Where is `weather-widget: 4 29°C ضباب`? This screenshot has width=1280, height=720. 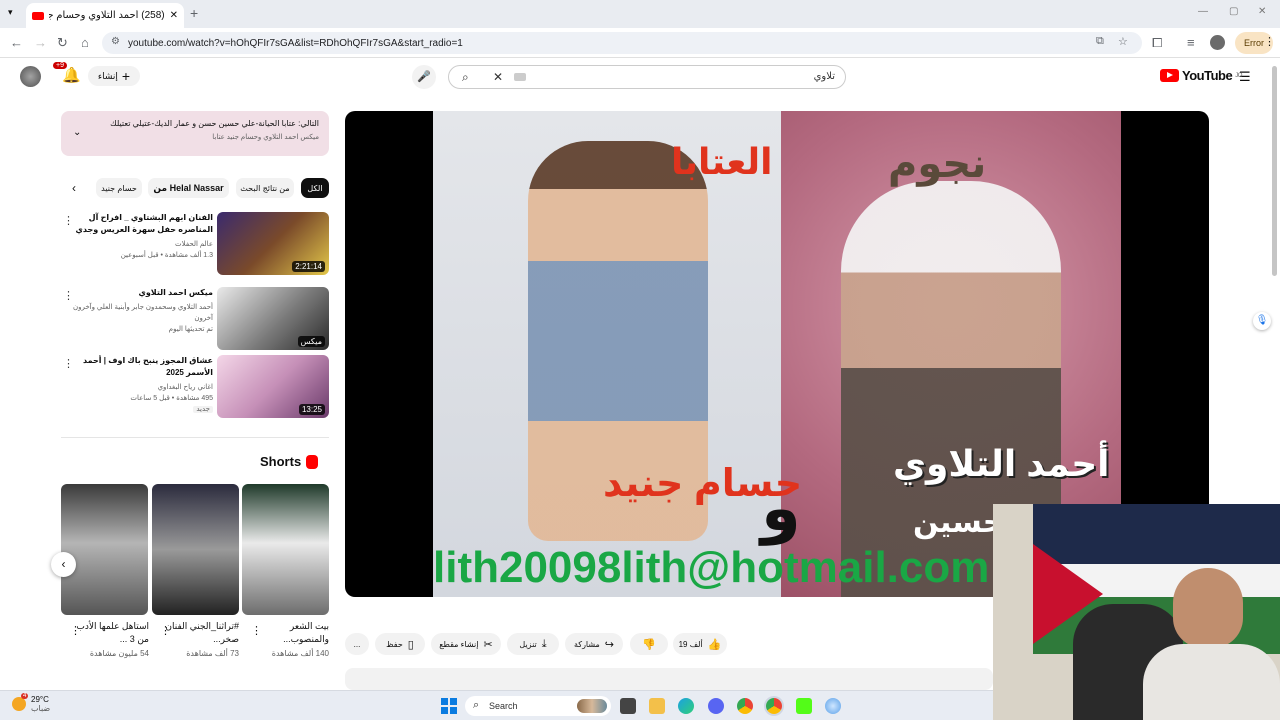 weather-widget: 4 29°C ضباب is located at coordinates (31, 703).